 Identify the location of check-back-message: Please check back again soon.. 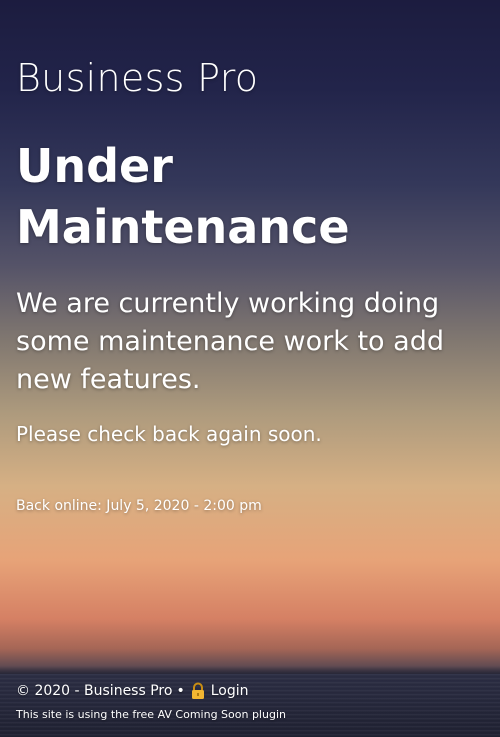
(169, 434).